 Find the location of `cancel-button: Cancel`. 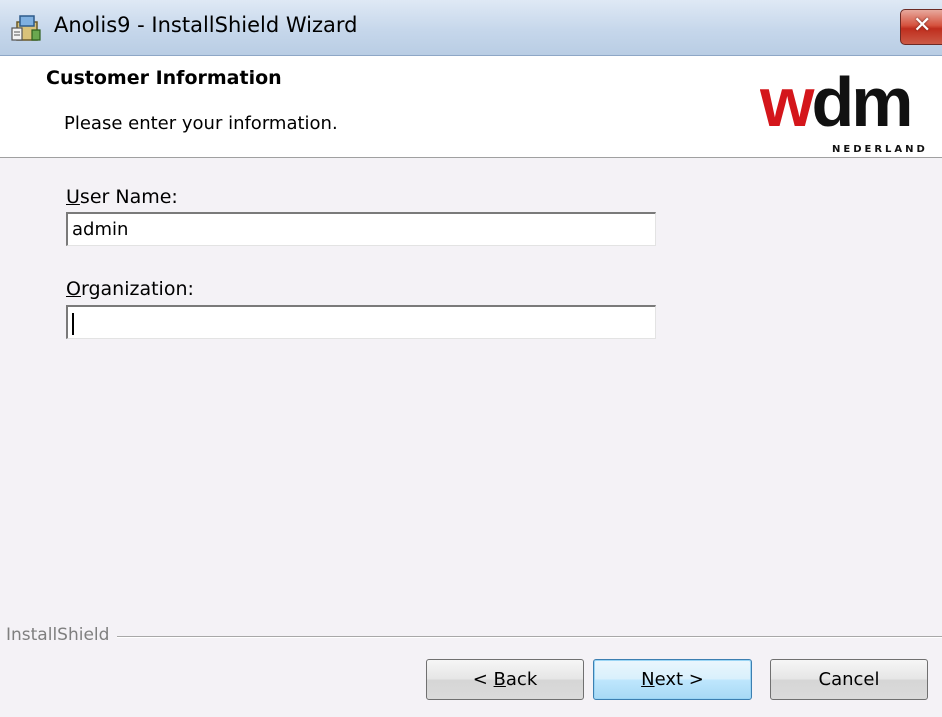

cancel-button: Cancel is located at coordinates (849, 679).